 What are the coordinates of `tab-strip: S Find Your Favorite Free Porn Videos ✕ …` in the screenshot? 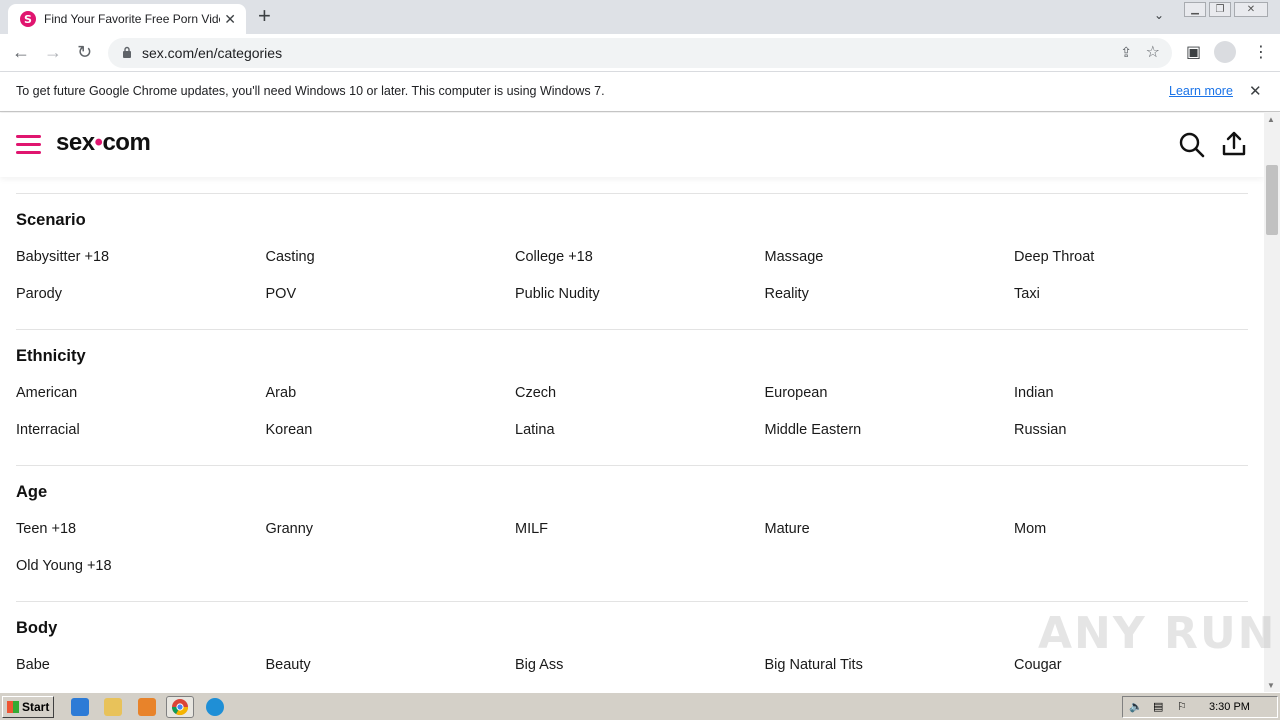 It's located at (640, 17).